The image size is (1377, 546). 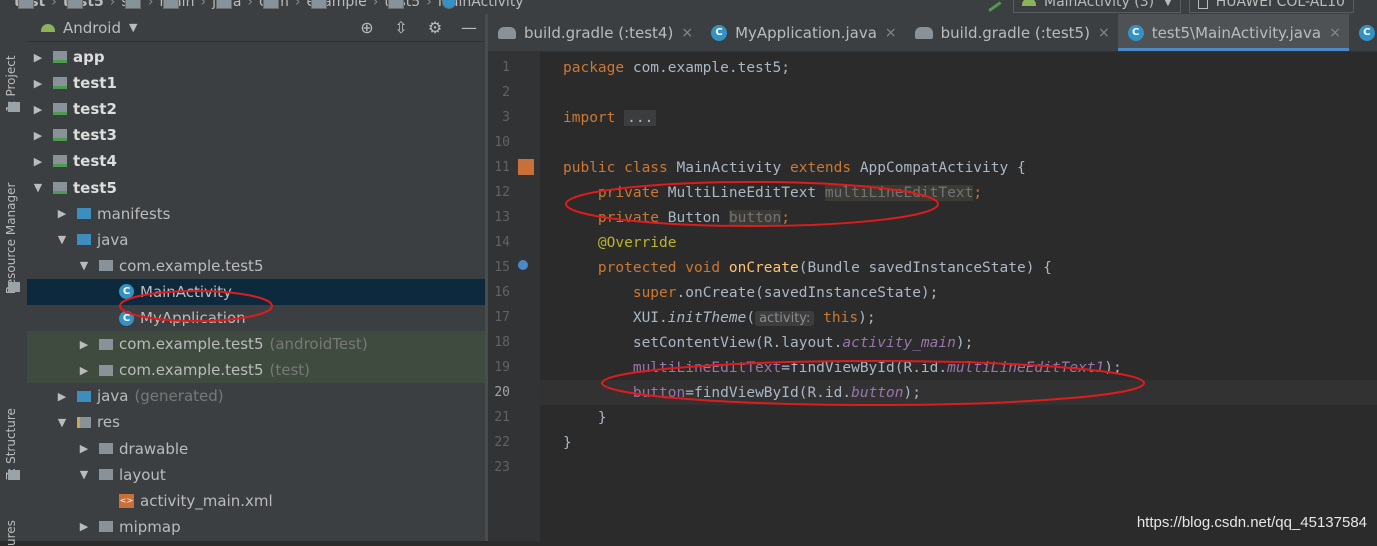 I want to click on editor-gutter: 1 2 3 10 11 12 13 14 15 16 17 18 19 20 21 22 23, so click(x=525, y=296).